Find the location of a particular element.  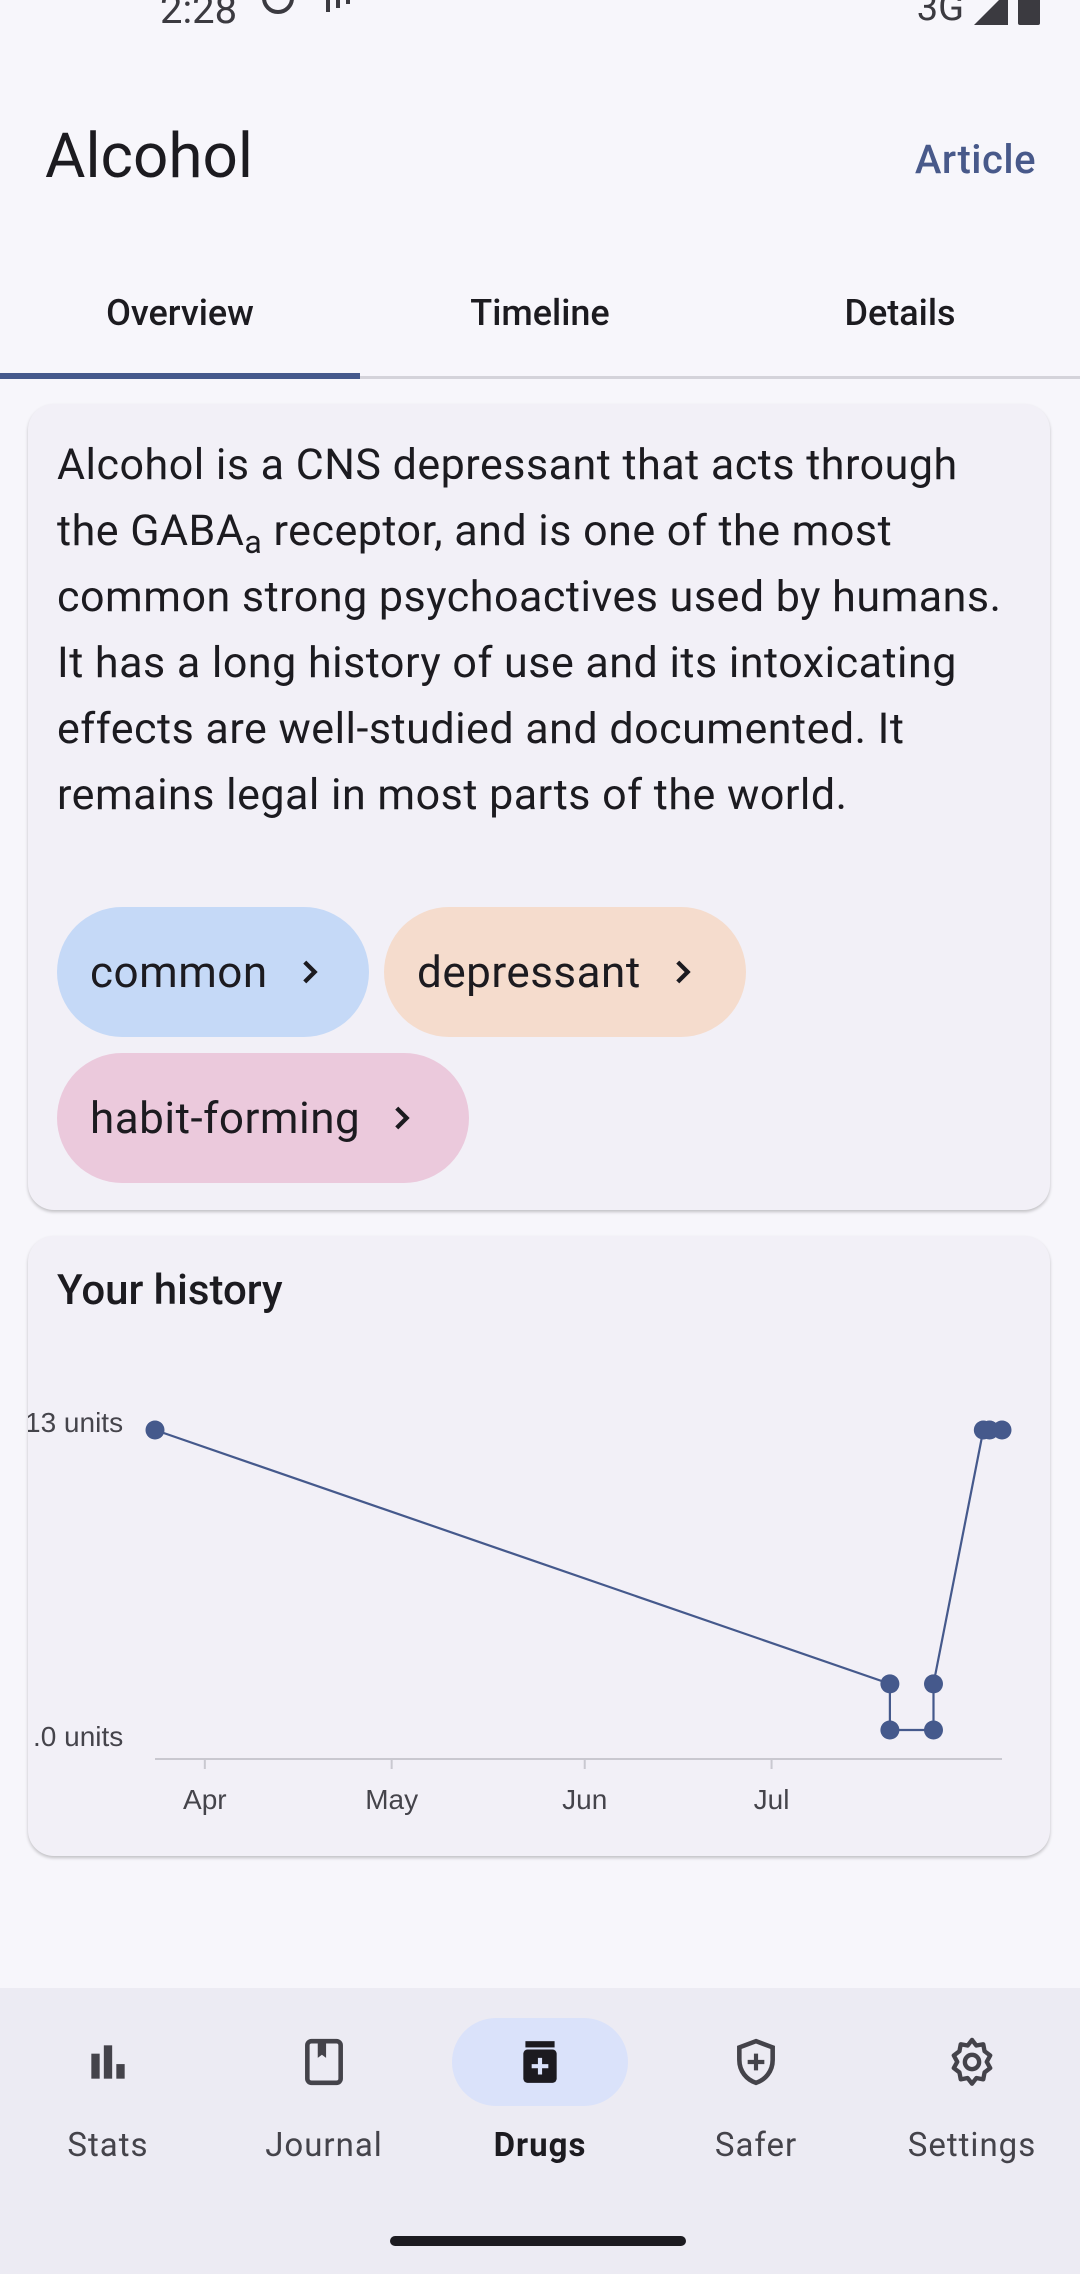

gear-icon is located at coordinates (972, 2062).